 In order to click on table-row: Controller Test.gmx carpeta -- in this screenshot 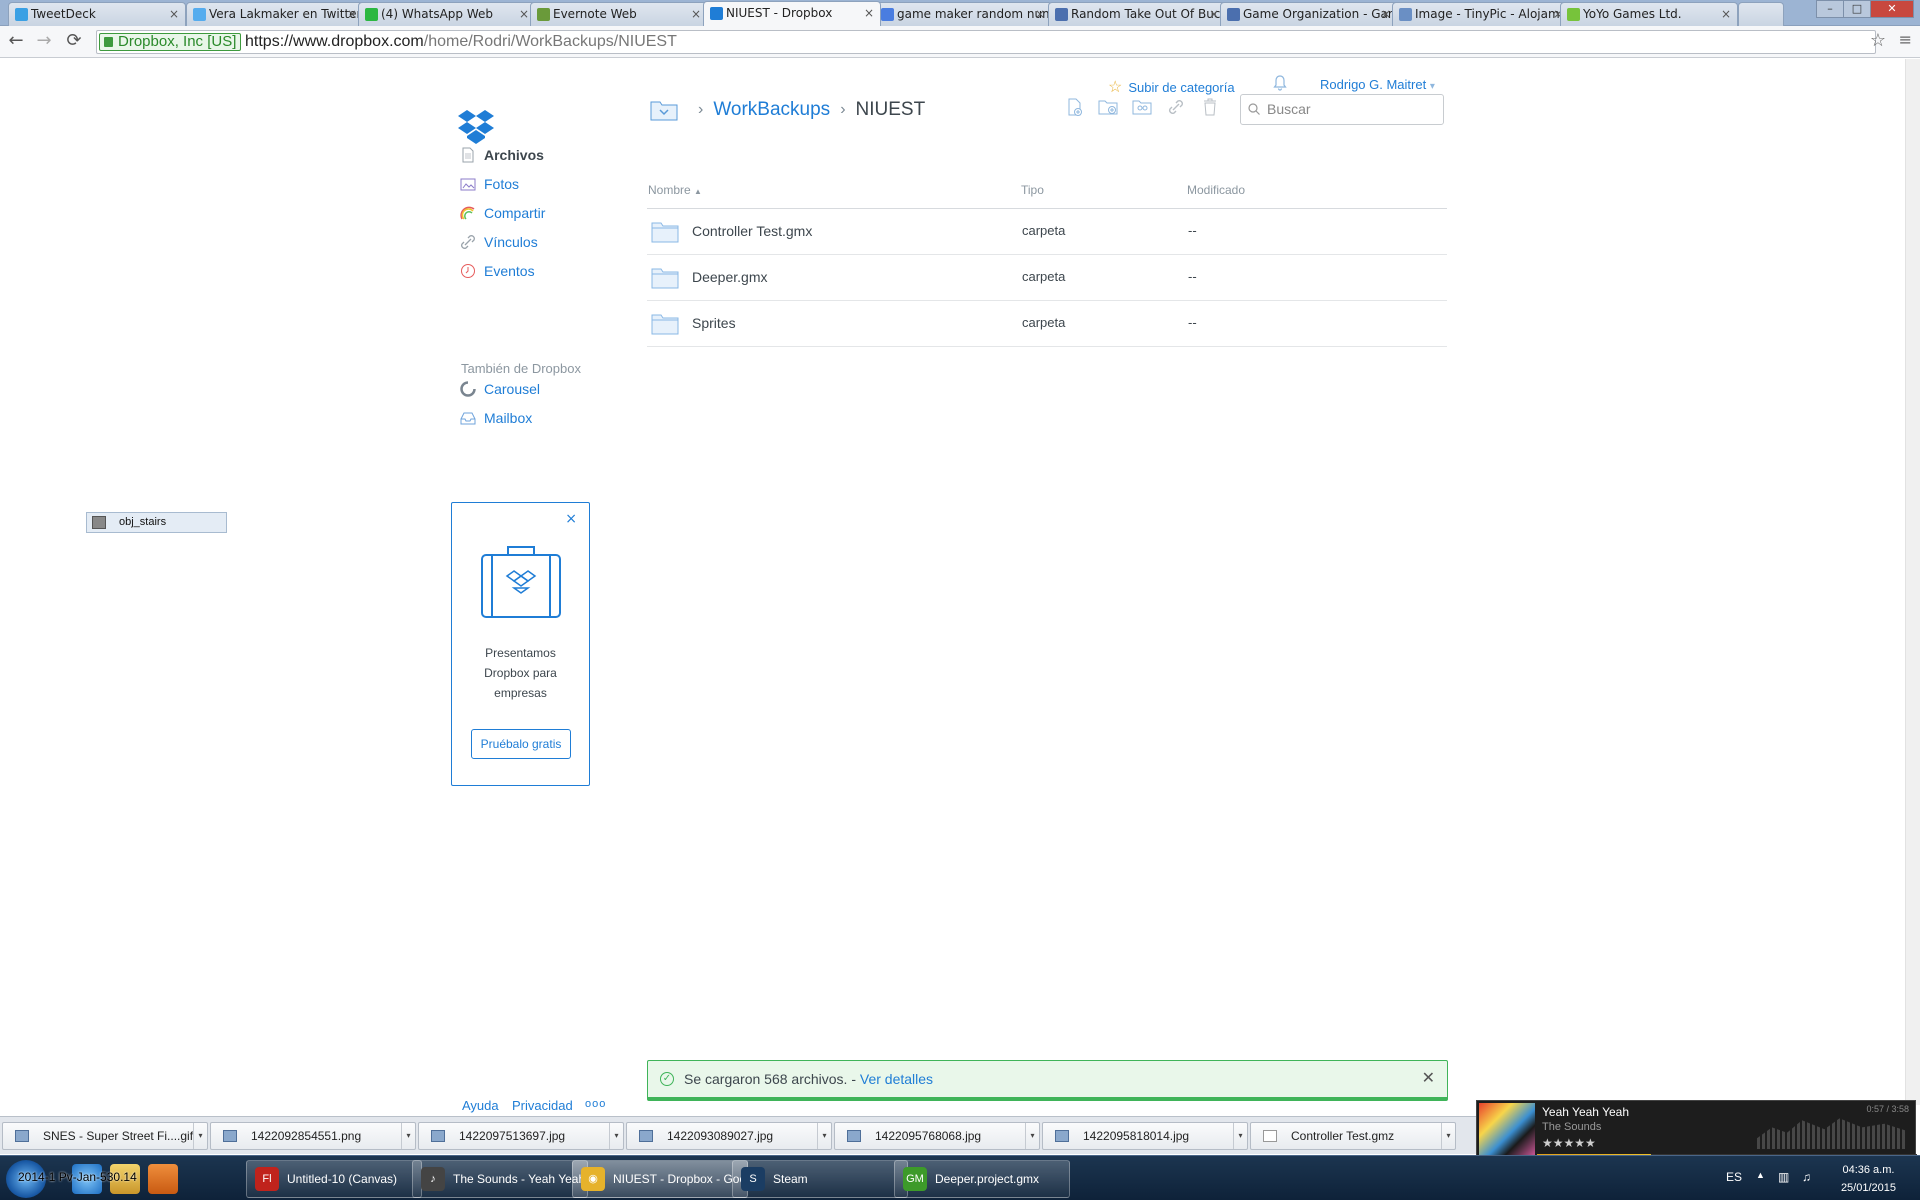, I will do `click(1047, 232)`.